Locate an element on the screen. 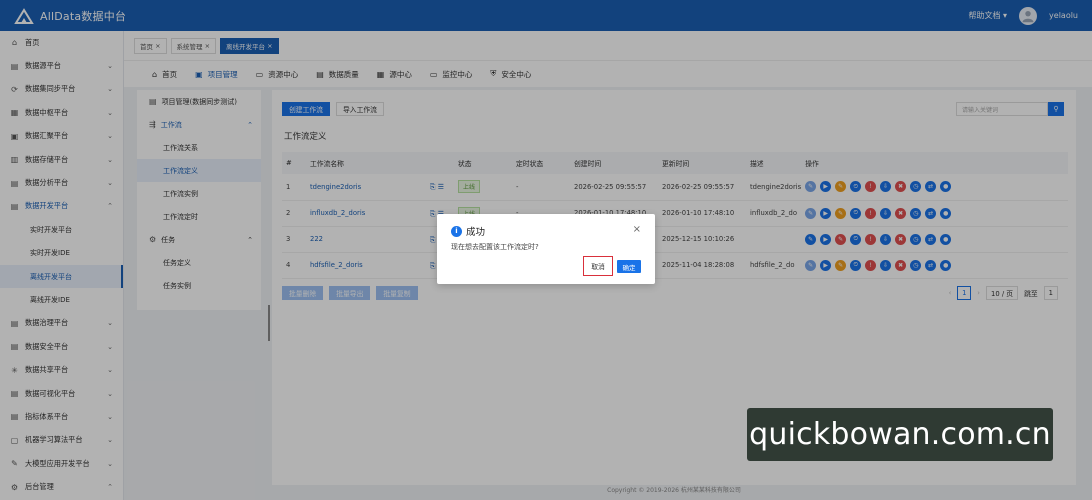  dialog-message: 现在想去配置该工作流定时? is located at coordinates (495, 247).